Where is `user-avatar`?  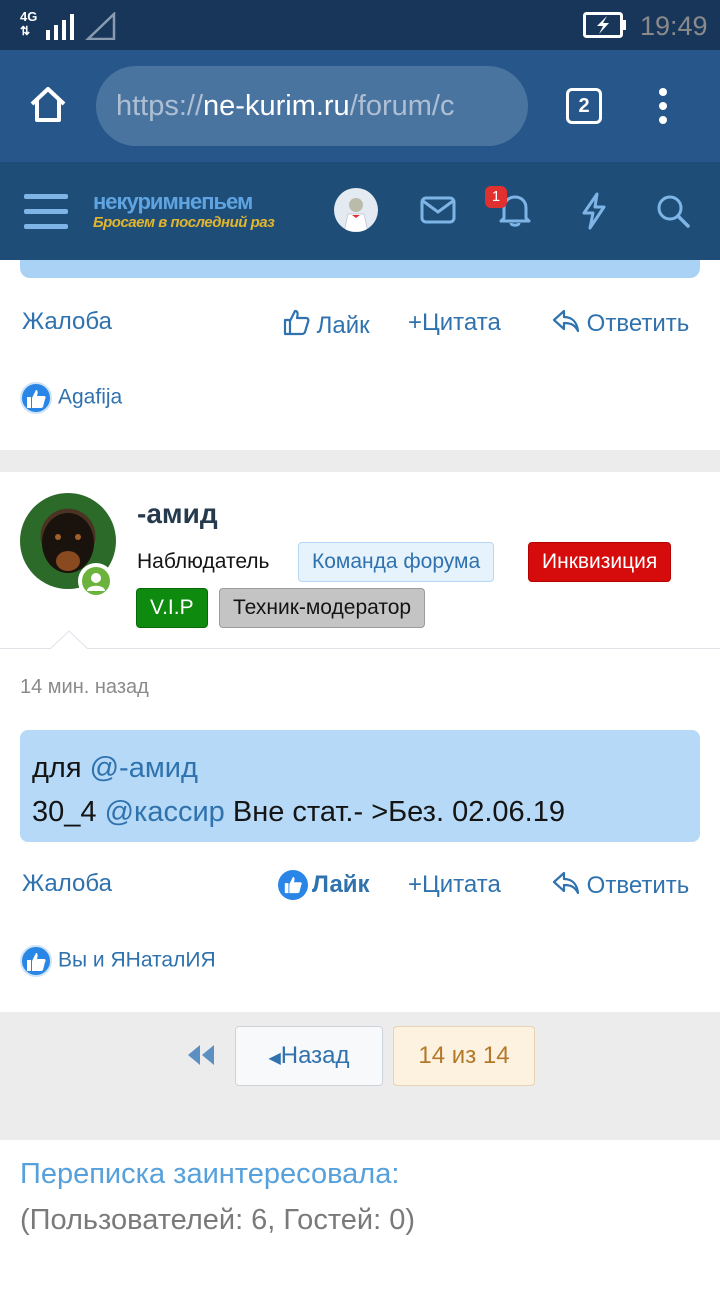
user-avatar is located at coordinates (356, 210).